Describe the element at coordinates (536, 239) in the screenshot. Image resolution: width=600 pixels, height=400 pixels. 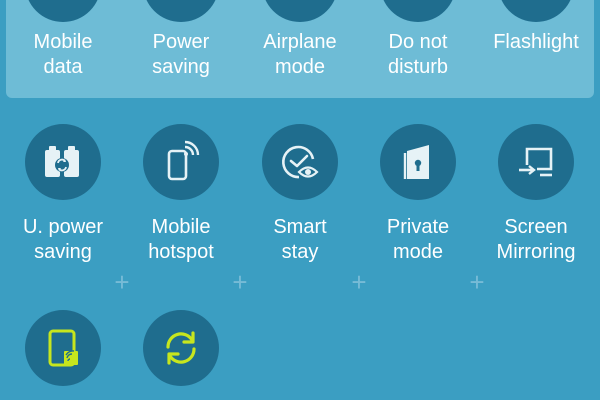
I see `tile-label: Screen Mirroring` at that location.